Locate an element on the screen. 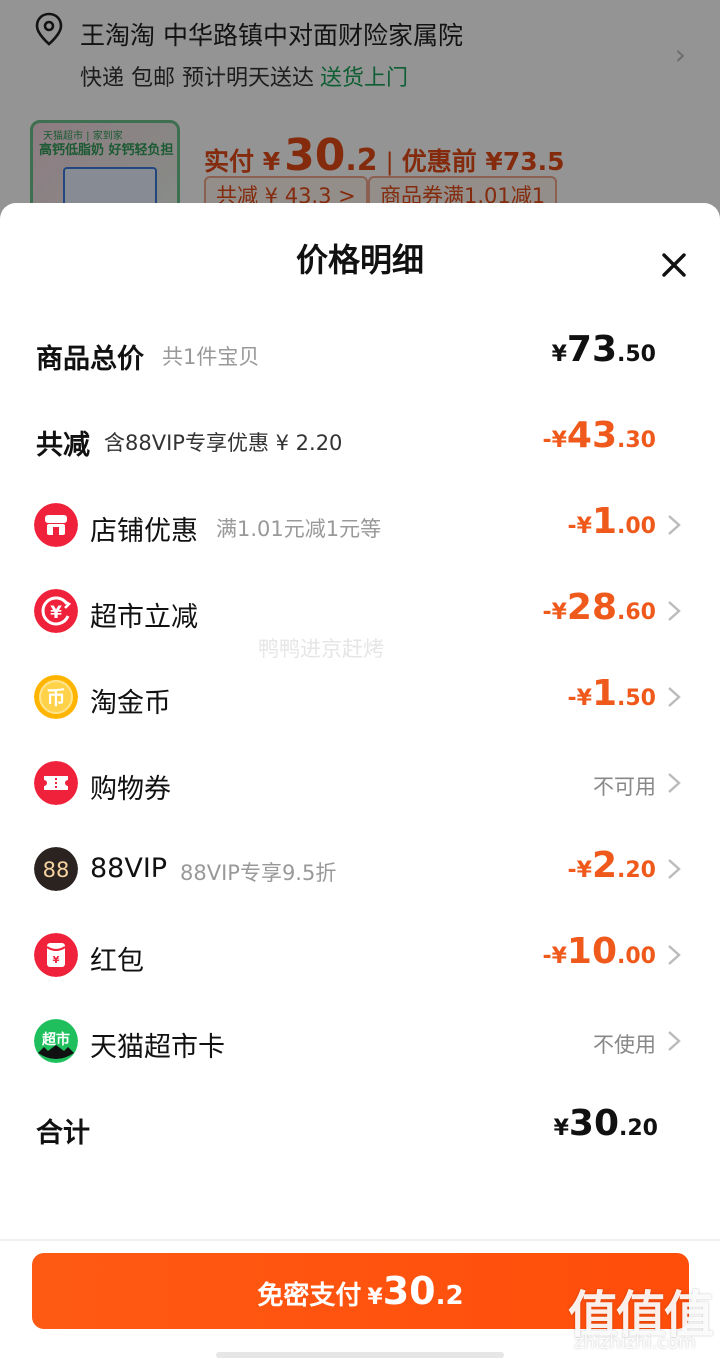 This screenshot has width=720, height=1359. row-total: 合计 ¥30.20 is located at coordinates (360, 1127).